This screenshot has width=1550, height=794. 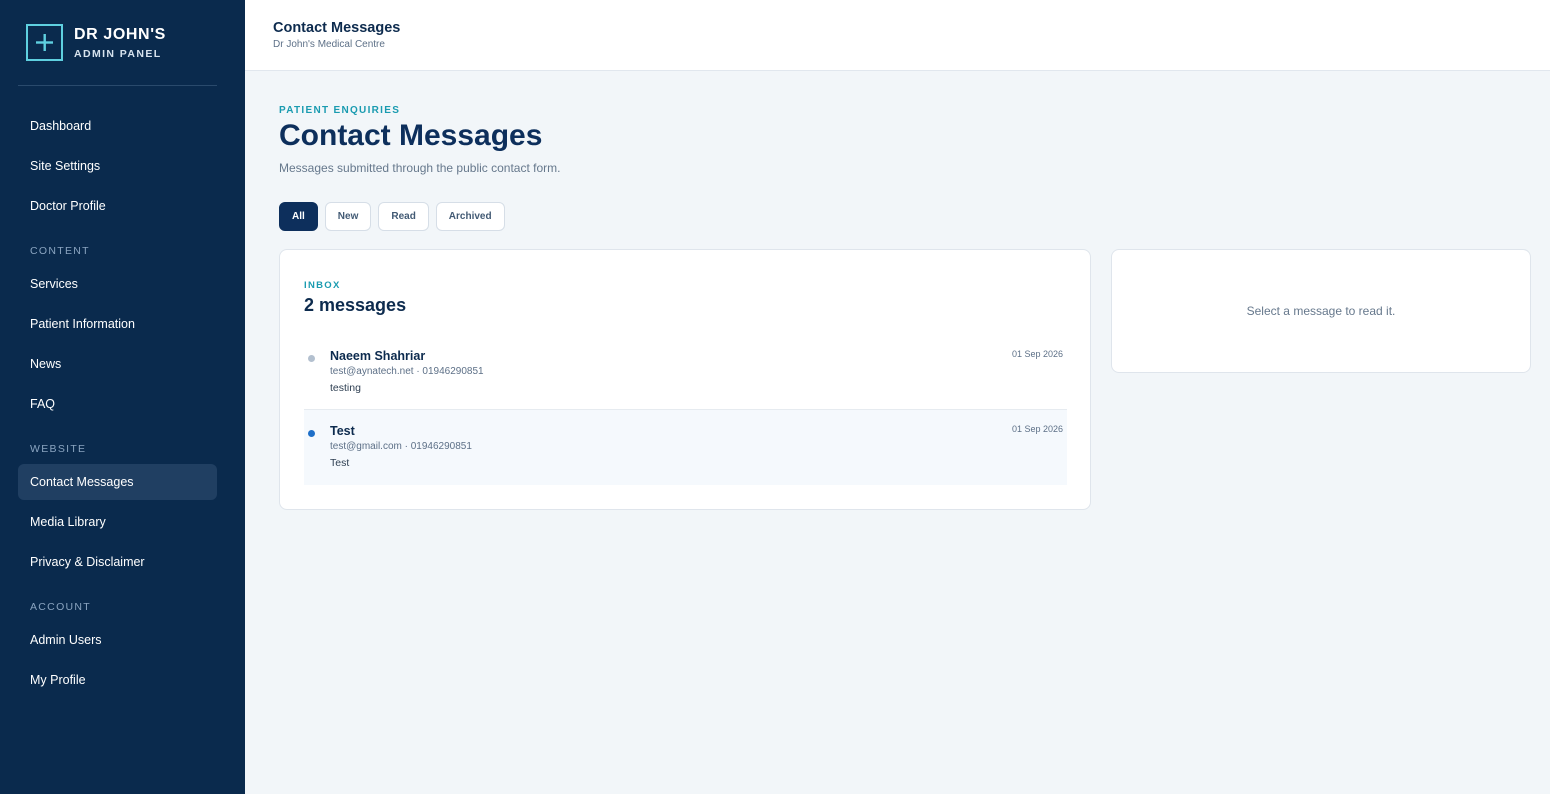 I want to click on sidebar-divider, so click(x=117, y=85).